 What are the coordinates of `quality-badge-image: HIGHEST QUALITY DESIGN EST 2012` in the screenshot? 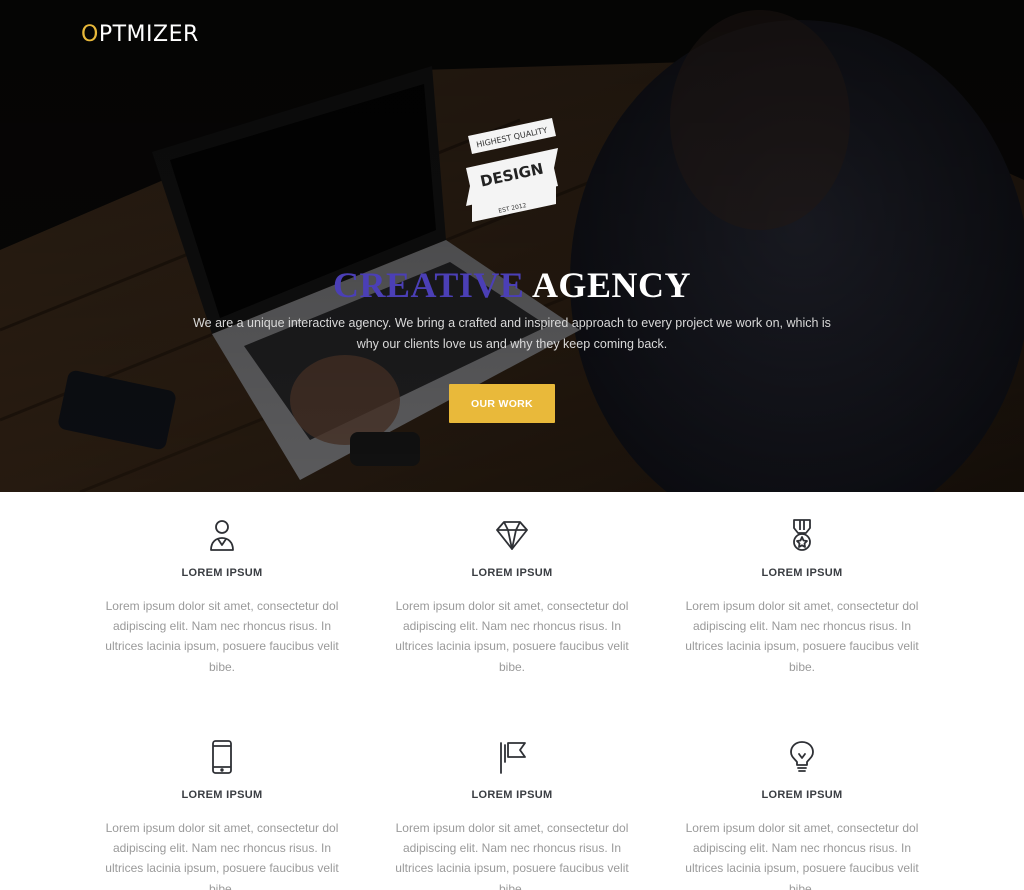 It's located at (512, 172).